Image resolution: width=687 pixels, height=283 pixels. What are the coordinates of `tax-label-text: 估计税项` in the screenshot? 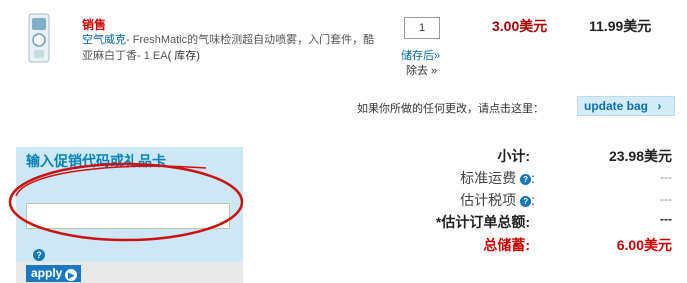 It's located at (488, 200).